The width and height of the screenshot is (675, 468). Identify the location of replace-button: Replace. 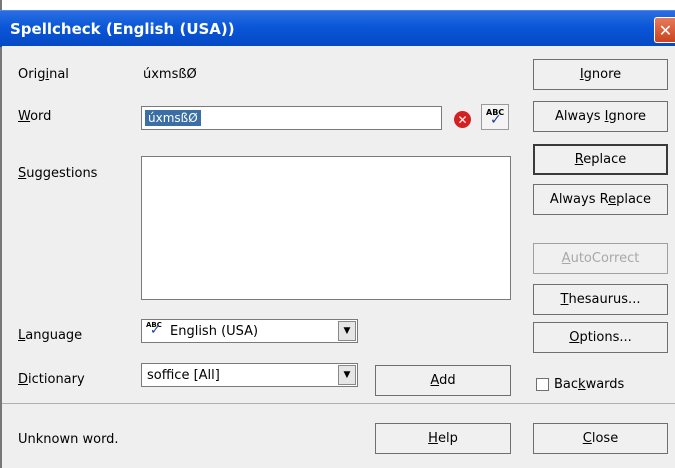
(600, 159).